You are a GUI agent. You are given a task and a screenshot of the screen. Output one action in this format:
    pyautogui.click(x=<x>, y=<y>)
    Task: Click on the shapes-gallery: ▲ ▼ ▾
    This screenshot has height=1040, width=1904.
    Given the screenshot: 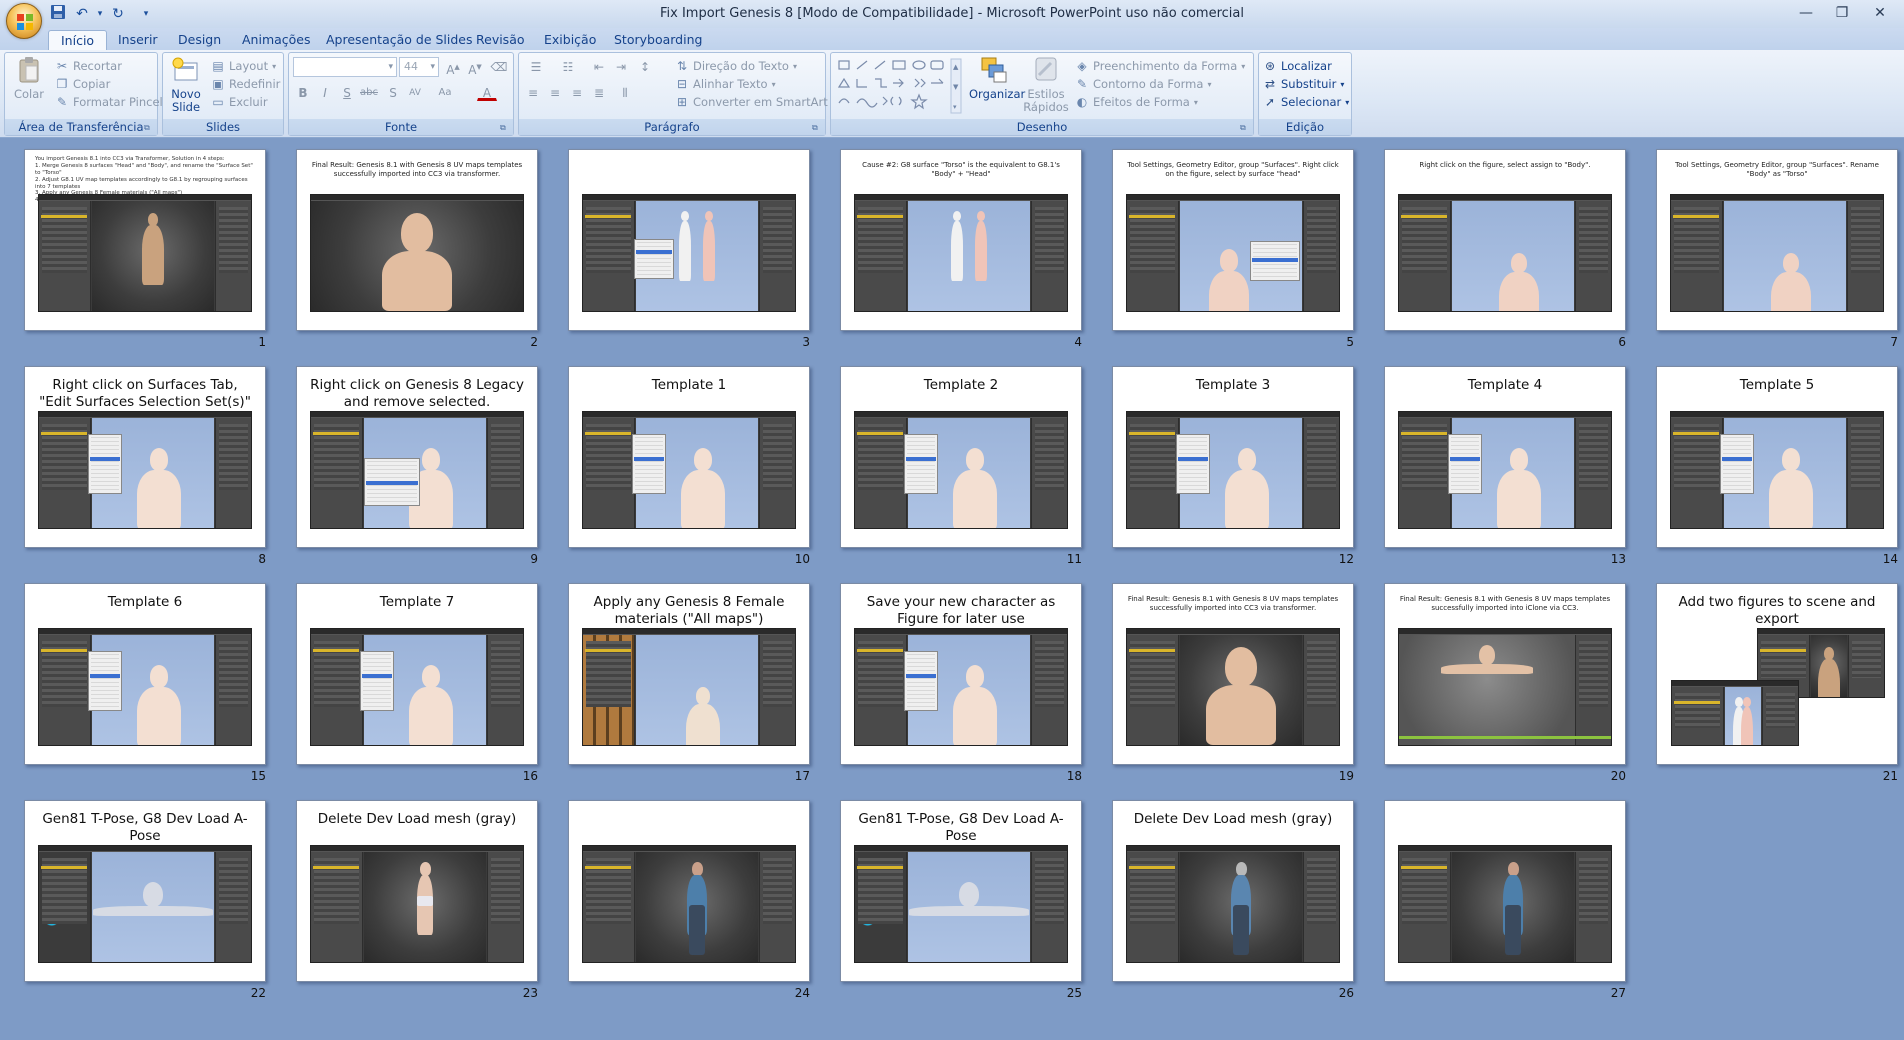 What is the action you would take?
    pyautogui.click(x=899, y=86)
    